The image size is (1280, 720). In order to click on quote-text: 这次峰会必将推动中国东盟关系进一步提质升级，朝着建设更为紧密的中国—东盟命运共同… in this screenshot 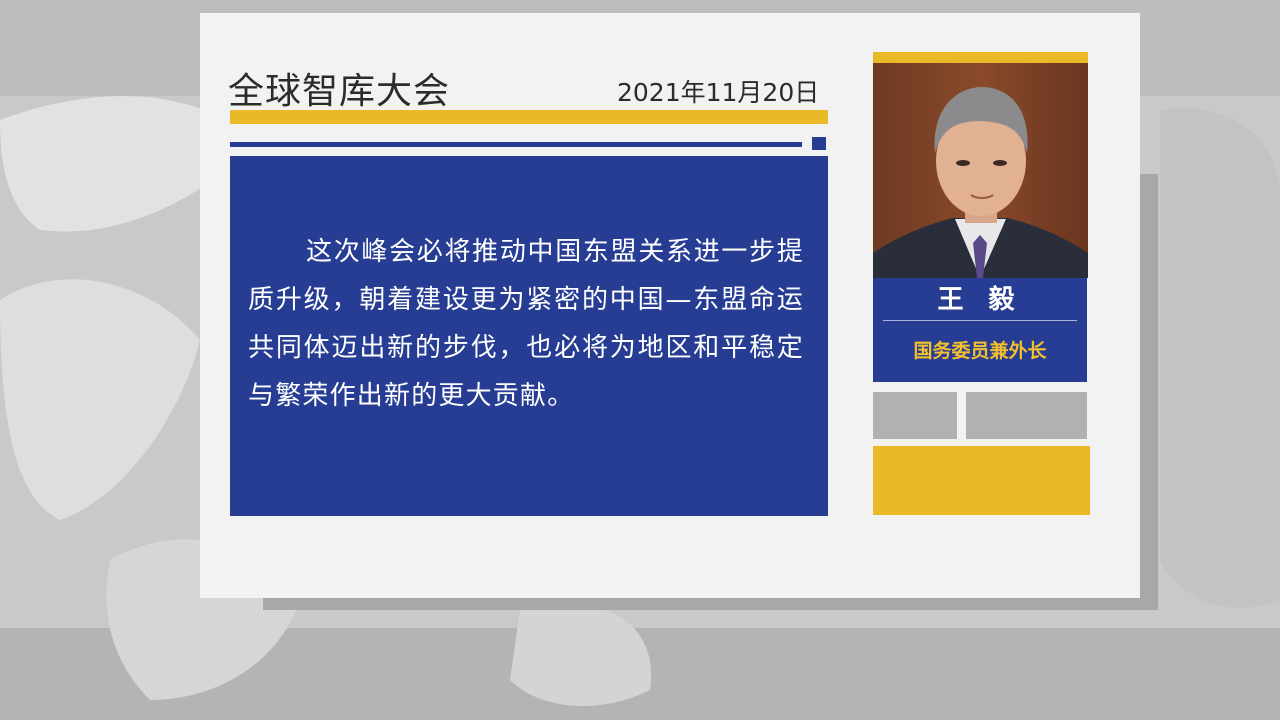, I will do `click(526, 324)`.